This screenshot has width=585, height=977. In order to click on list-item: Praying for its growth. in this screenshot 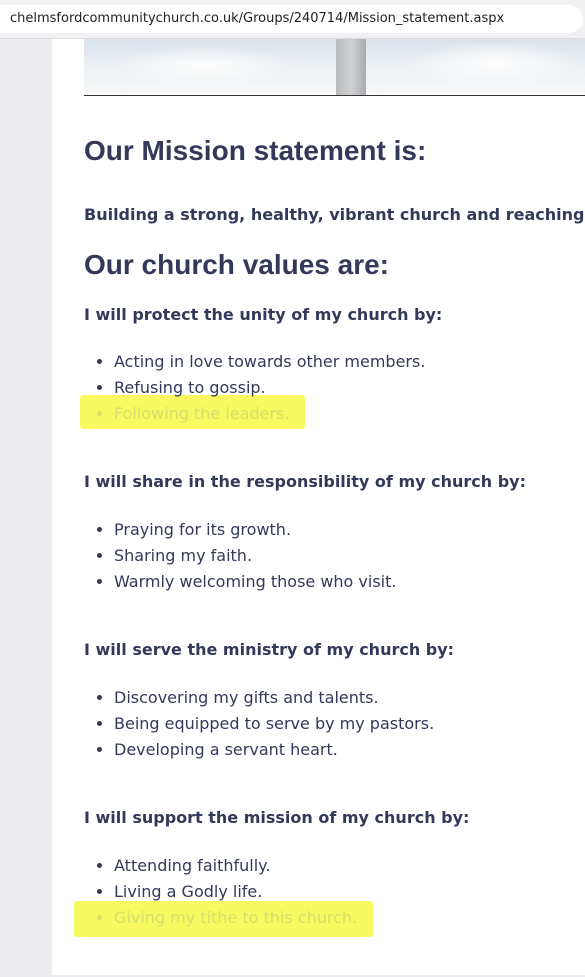, I will do `click(255, 530)`.